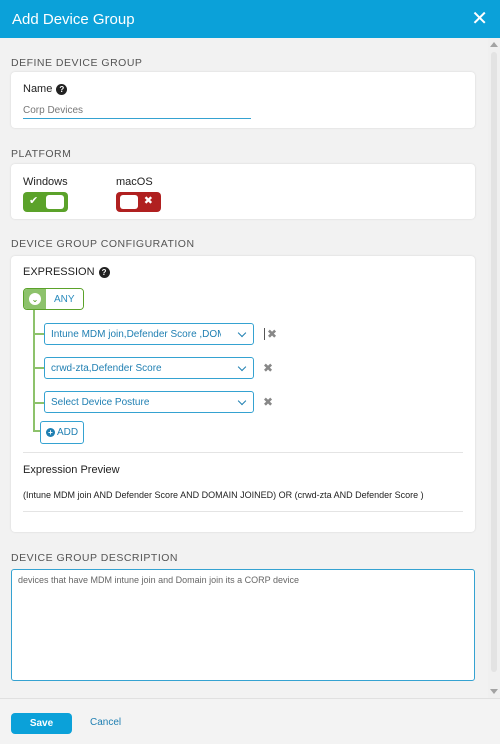 The height and width of the screenshot is (744, 500). Describe the element at coordinates (35, 299) in the screenshot. I see `chevron-down-icon: ⌄` at that location.